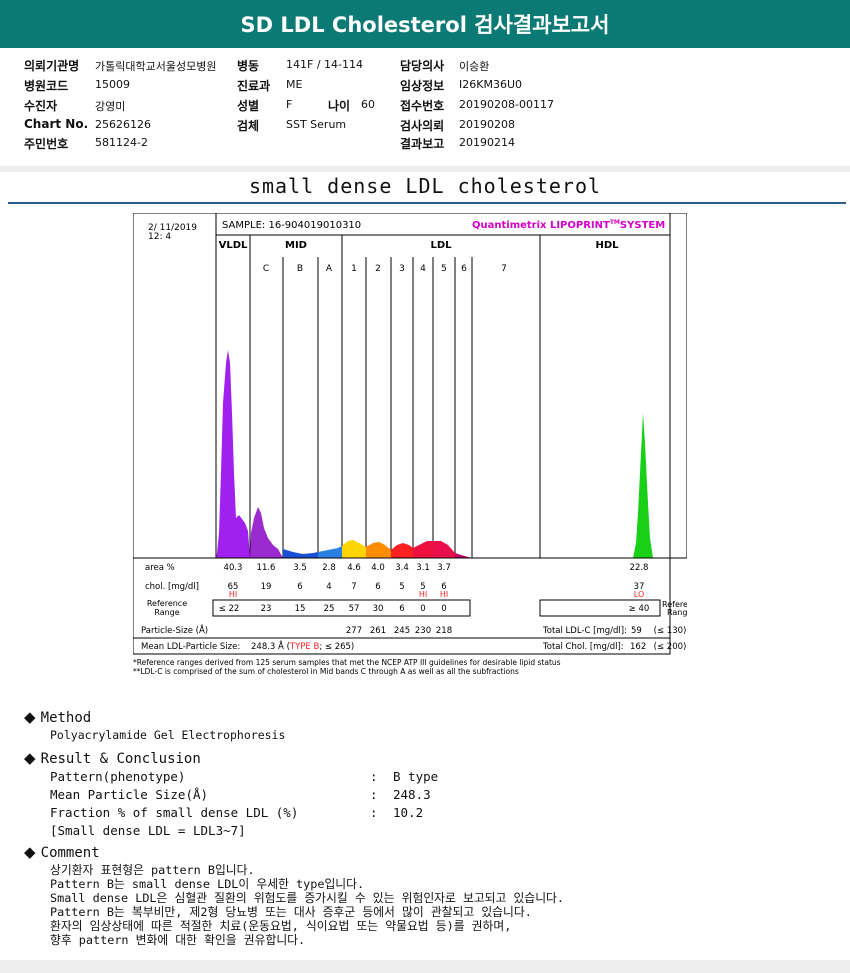  Describe the element at coordinates (584, 631) in the screenshot. I see `total-ldl-label: Total LDL-C [mg/dl]:` at that location.